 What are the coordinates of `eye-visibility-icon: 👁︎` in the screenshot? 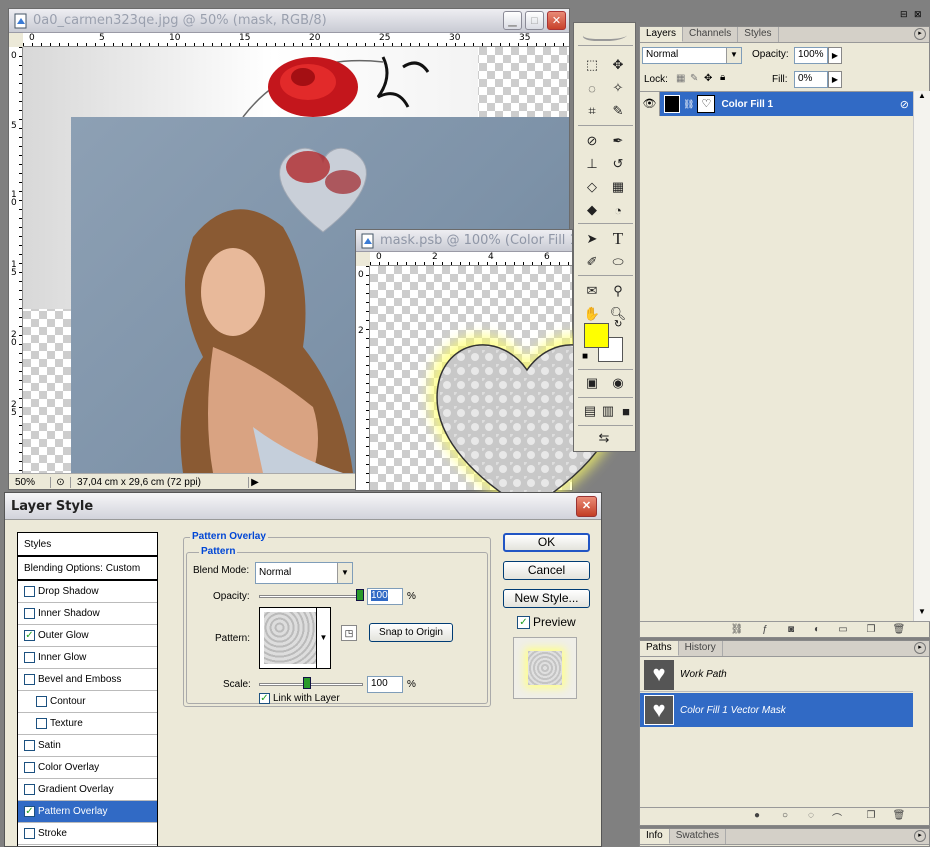 It's located at (650, 104).